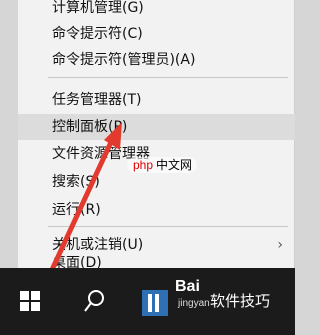 The height and width of the screenshot is (335, 320). What do you see at coordinates (76, 210) in the screenshot?
I see `menu-item-label: 运行(R)` at bounding box center [76, 210].